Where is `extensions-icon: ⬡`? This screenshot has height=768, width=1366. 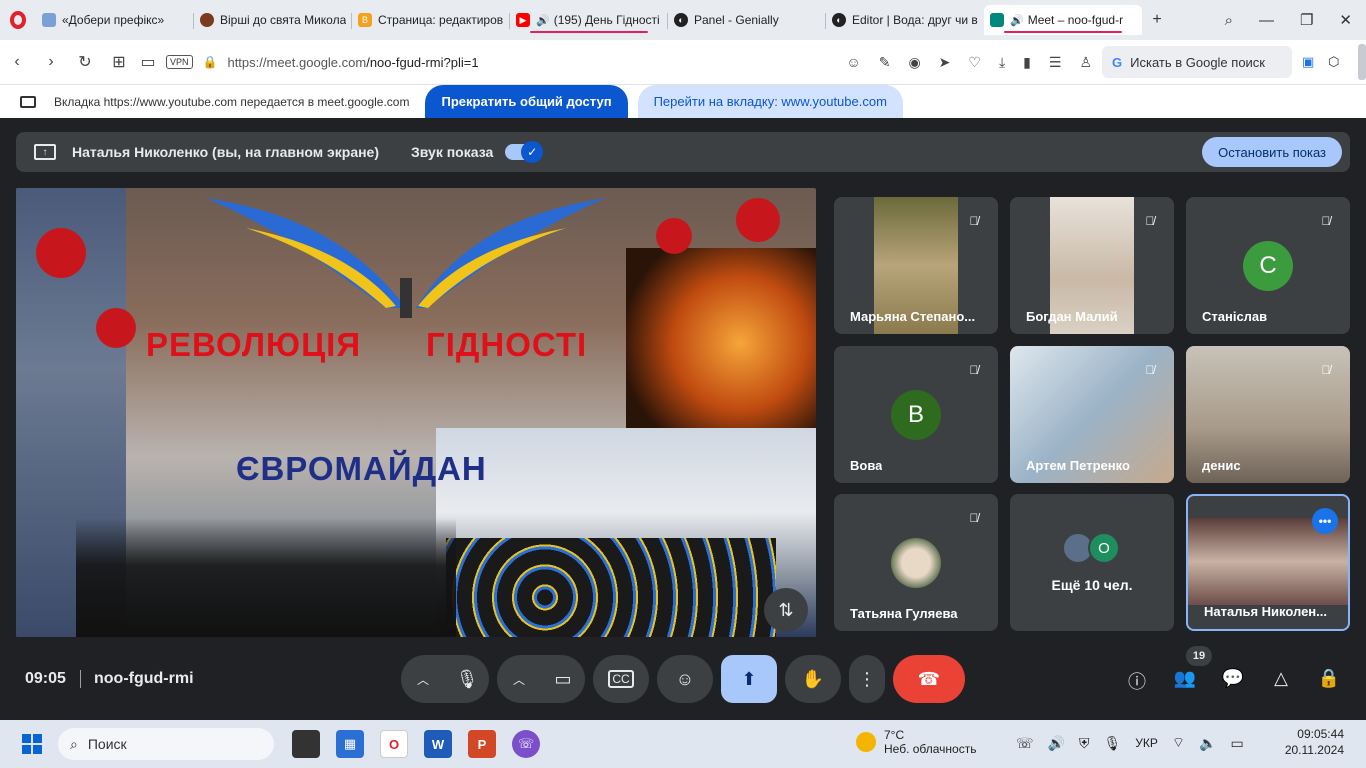
extensions-icon: ⬡ is located at coordinates (1341, 62).